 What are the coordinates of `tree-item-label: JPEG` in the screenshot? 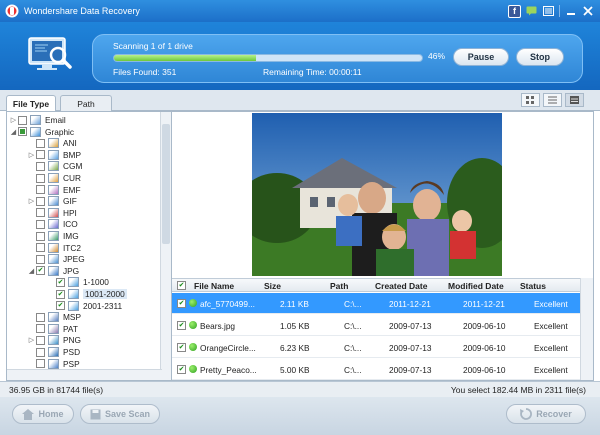 It's located at (74, 259).